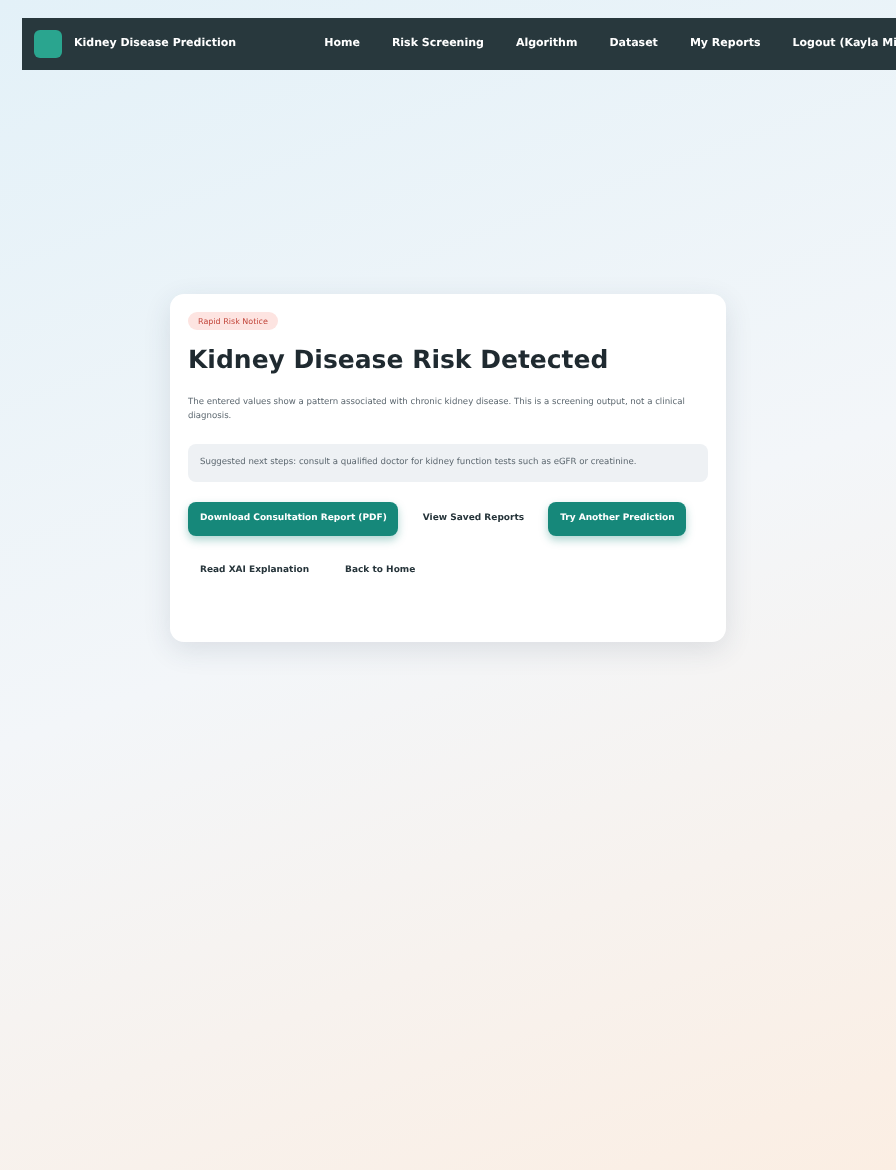 This screenshot has width=896, height=1170. What do you see at coordinates (398, 359) in the screenshot?
I see `result-title: Kidney Disease Risk Detected` at bounding box center [398, 359].